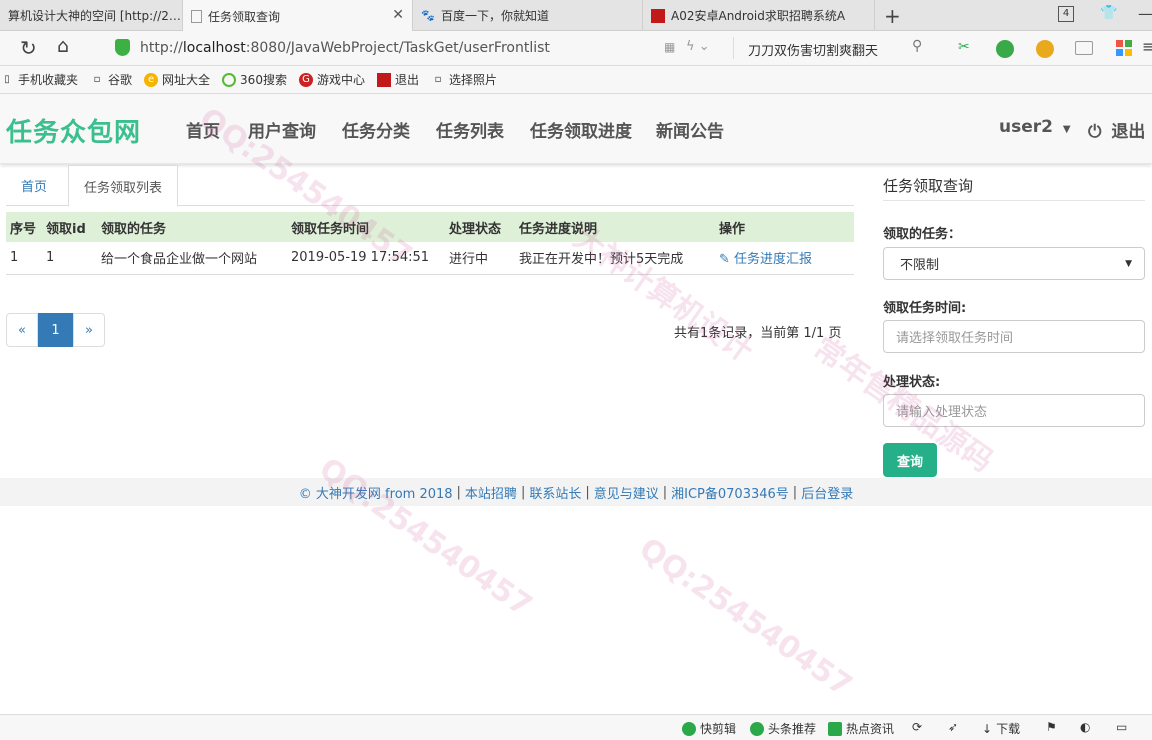 This screenshot has width=1152, height=740. Describe the element at coordinates (229, 79) in the screenshot. I see `360-icon` at that location.